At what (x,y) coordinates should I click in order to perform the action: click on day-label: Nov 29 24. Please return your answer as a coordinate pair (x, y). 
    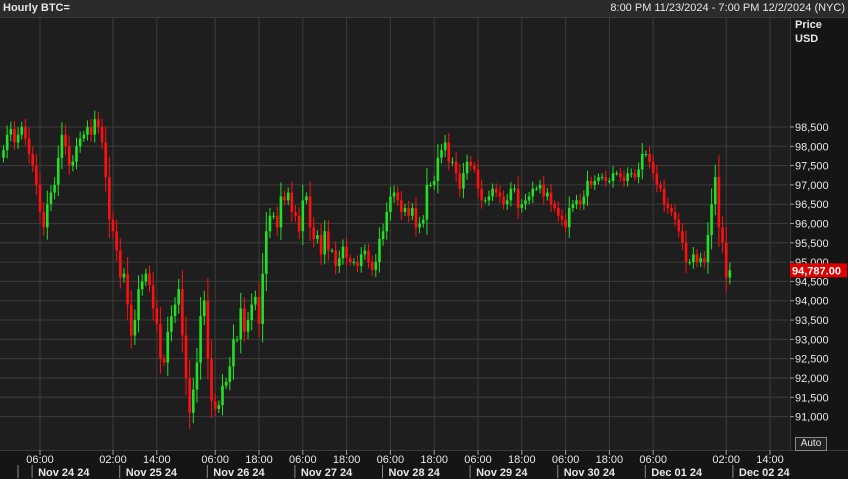
    Looking at the image, I should click on (502, 472).